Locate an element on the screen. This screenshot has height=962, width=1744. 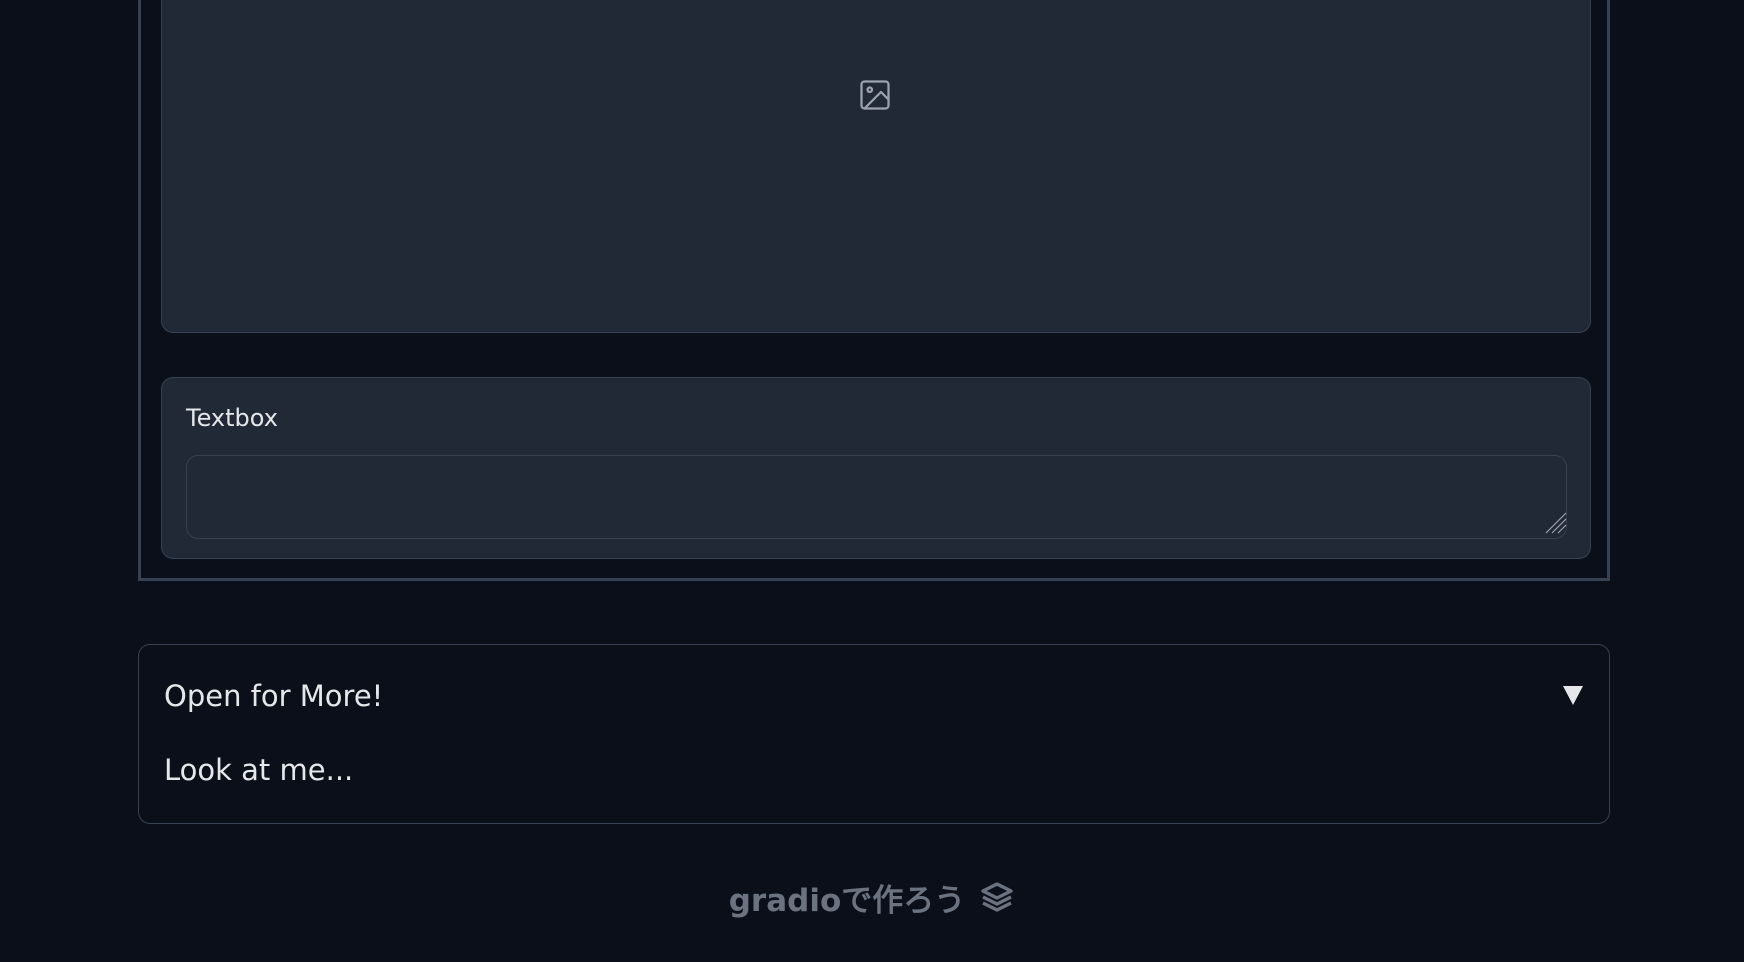
accordion-title: Open for More! is located at coordinates (274, 696).